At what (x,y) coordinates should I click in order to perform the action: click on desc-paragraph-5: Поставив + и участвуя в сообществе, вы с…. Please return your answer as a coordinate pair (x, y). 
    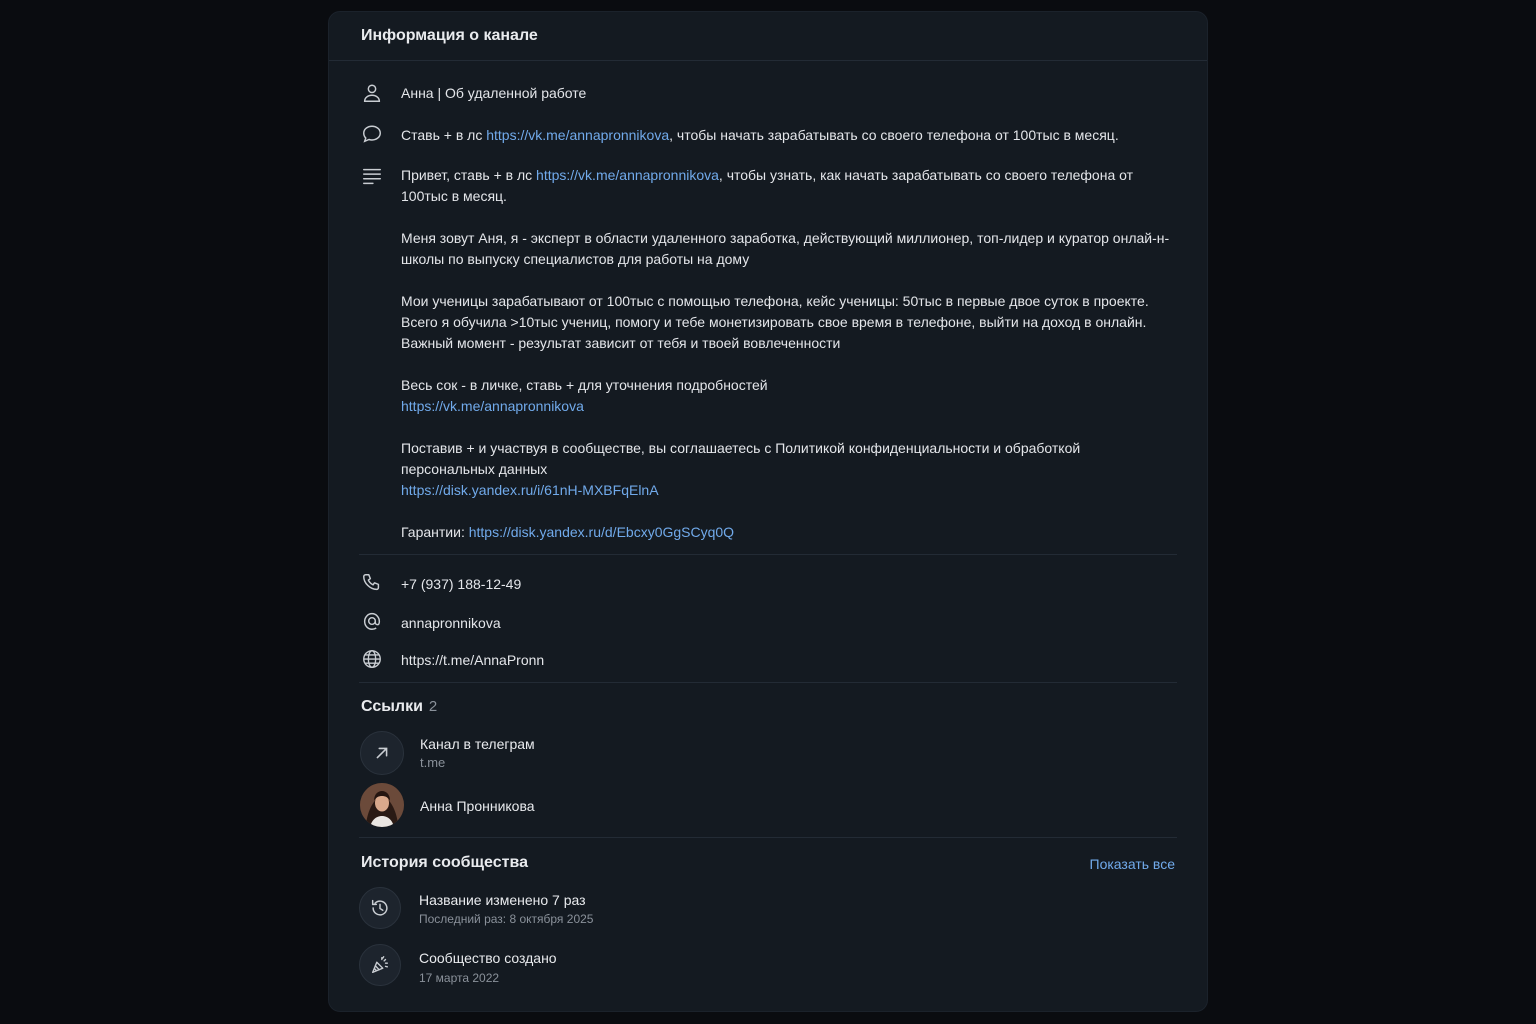
    Looking at the image, I should click on (741, 458).